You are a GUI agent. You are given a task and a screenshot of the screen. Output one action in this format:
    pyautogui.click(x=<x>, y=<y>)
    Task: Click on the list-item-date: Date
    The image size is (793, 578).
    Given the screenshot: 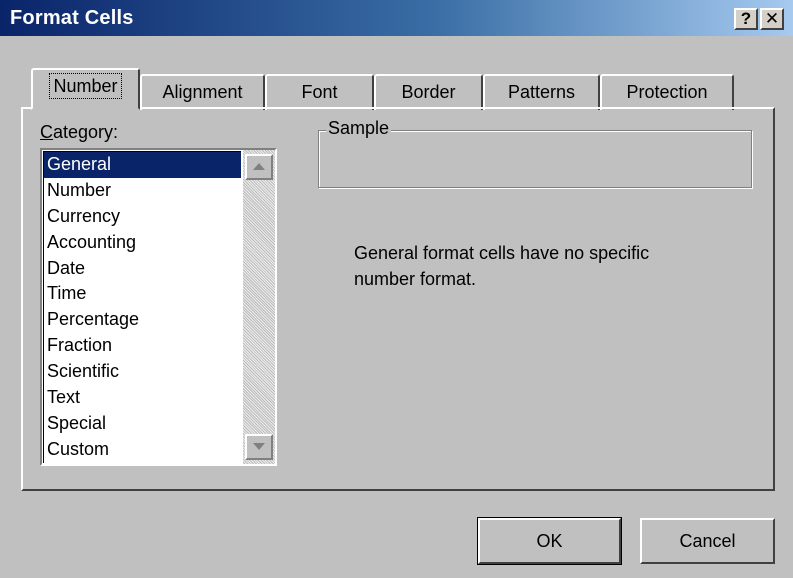 What is the action you would take?
    pyautogui.click(x=142, y=269)
    